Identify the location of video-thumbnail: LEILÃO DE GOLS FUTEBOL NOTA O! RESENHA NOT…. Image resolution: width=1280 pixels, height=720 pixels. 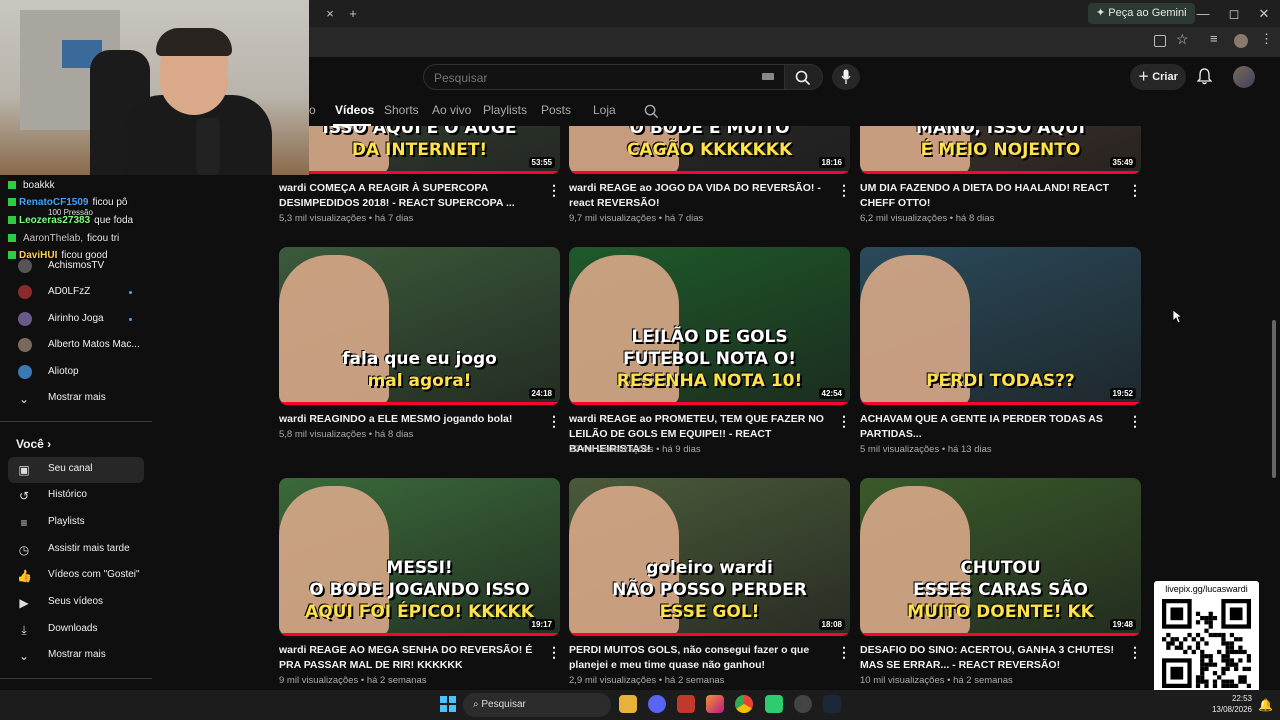
(709, 326).